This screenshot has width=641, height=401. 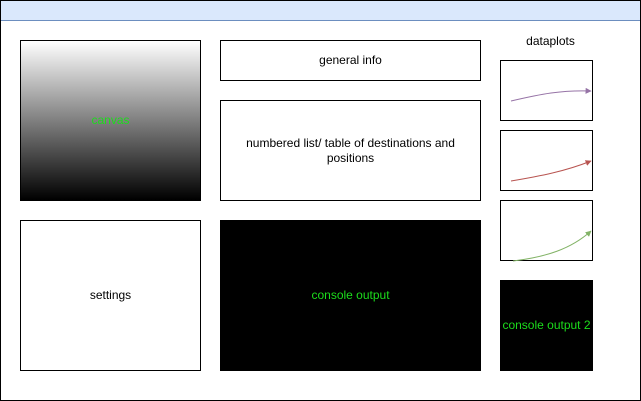 I want to click on plot-3-curve, so click(x=552, y=246).